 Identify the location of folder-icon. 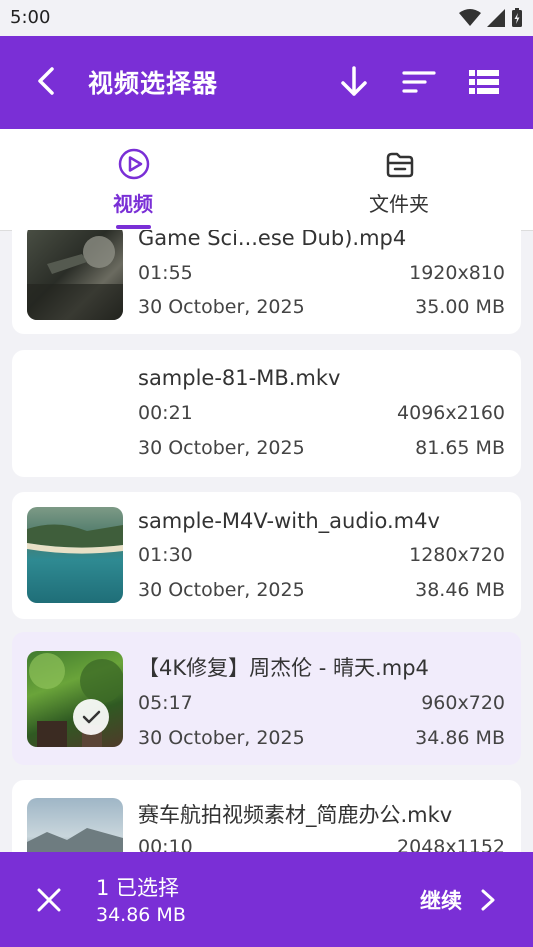
(400, 165).